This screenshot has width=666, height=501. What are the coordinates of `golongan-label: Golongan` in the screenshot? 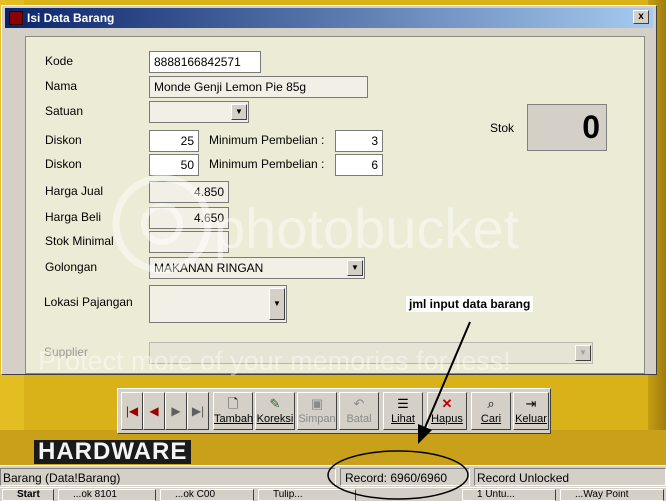 It's located at (71, 267).